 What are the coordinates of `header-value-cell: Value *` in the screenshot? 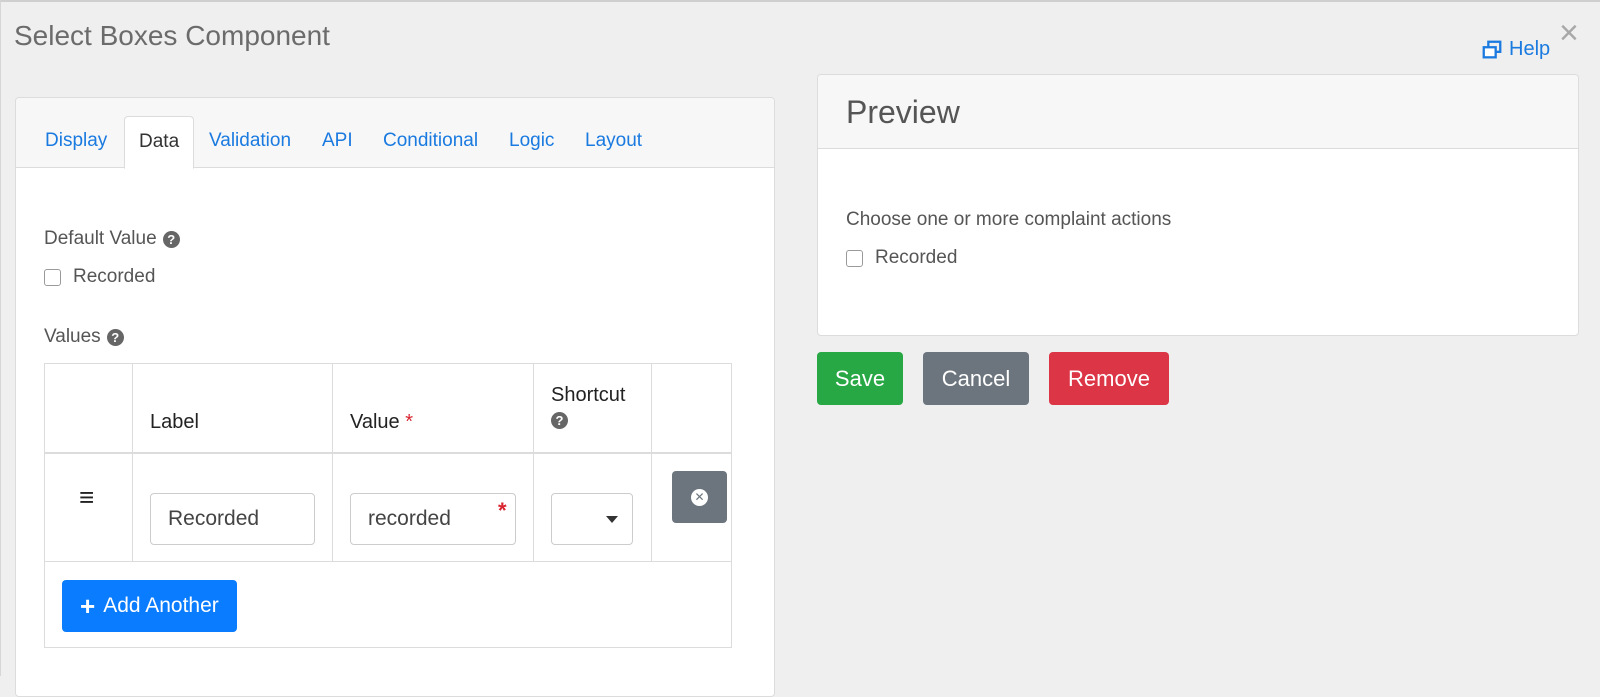 It's located at (433, 408).